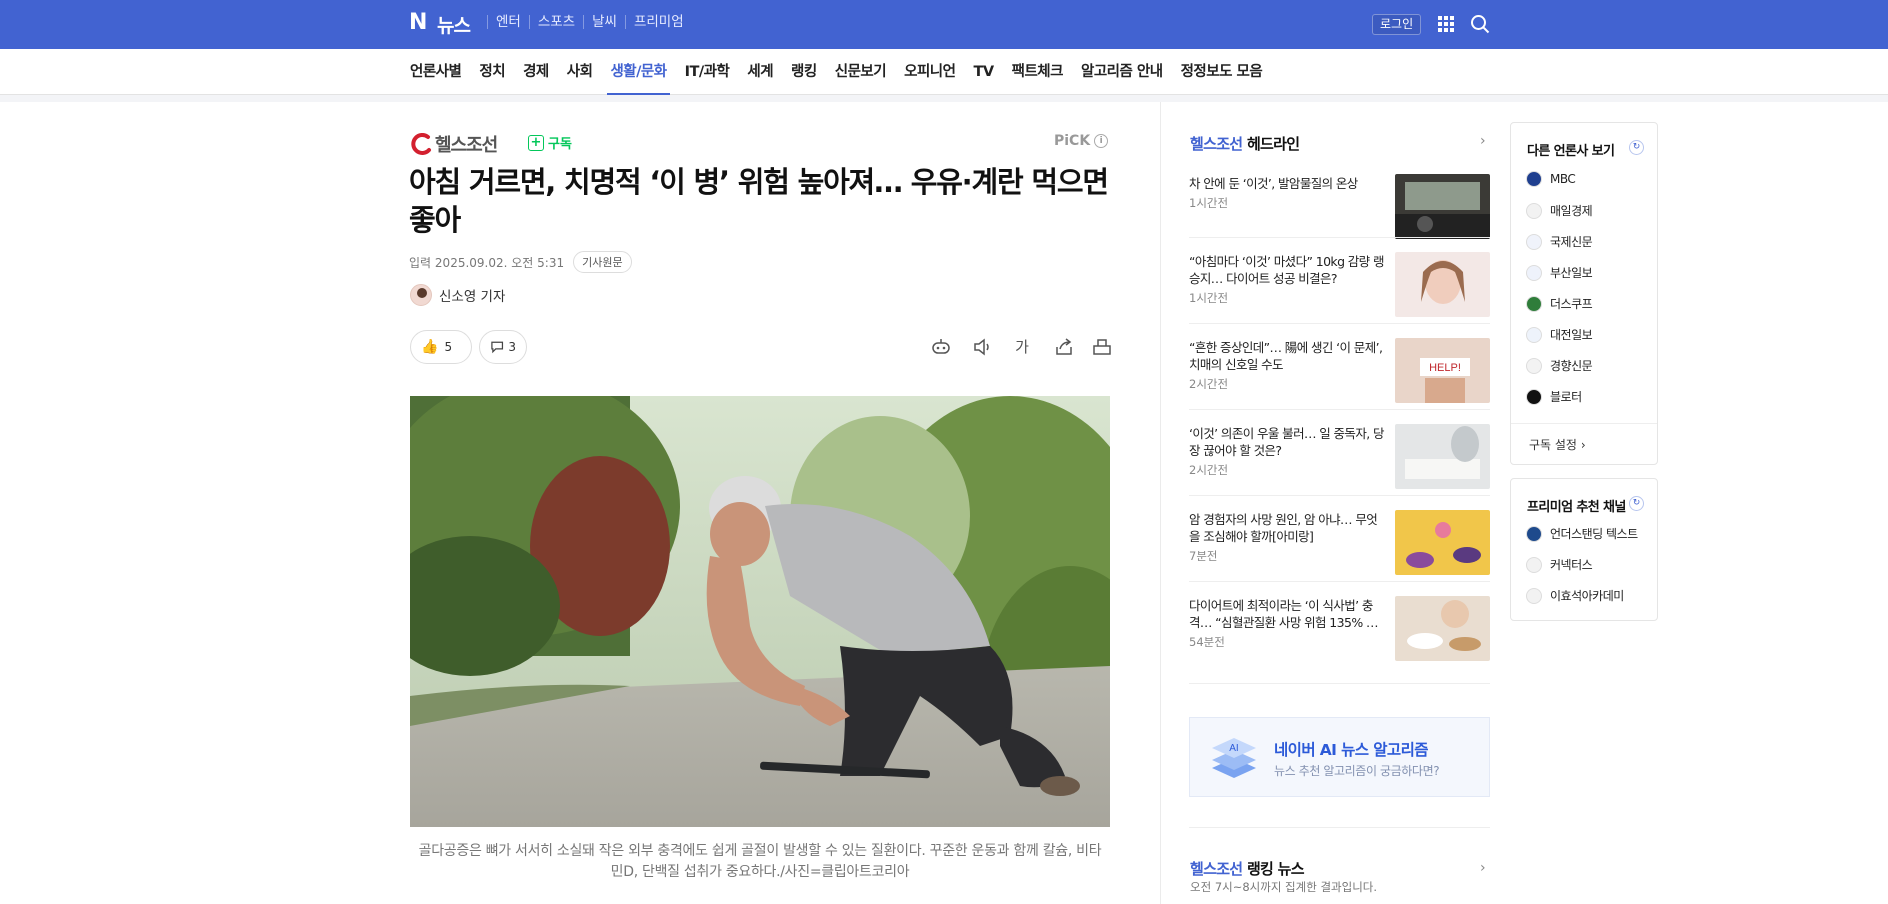 The image size is (1888, 904). I want to click on nav-divider, so click(944, 98).